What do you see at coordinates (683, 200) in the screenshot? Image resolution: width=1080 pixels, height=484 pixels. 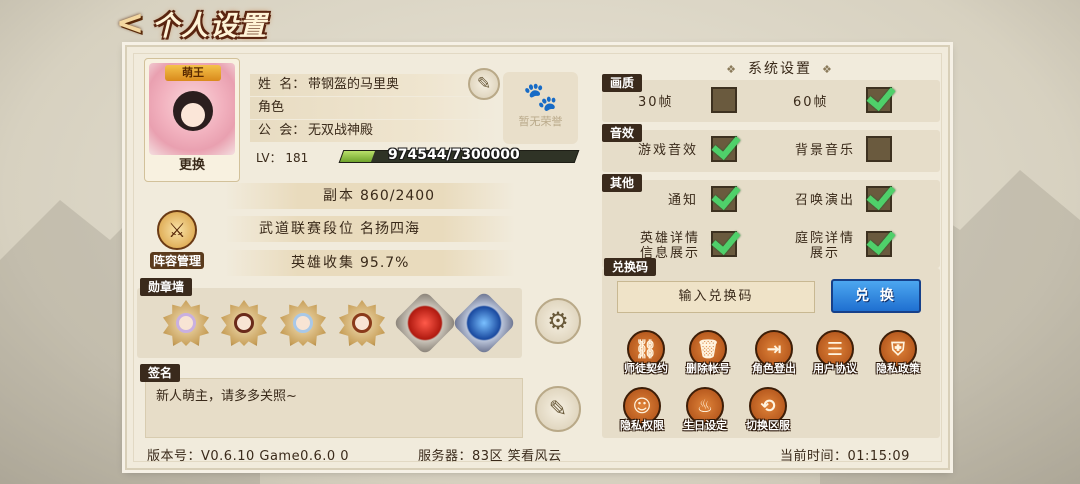 I see `notify-label: 通知` at bounding box center [683, 200].